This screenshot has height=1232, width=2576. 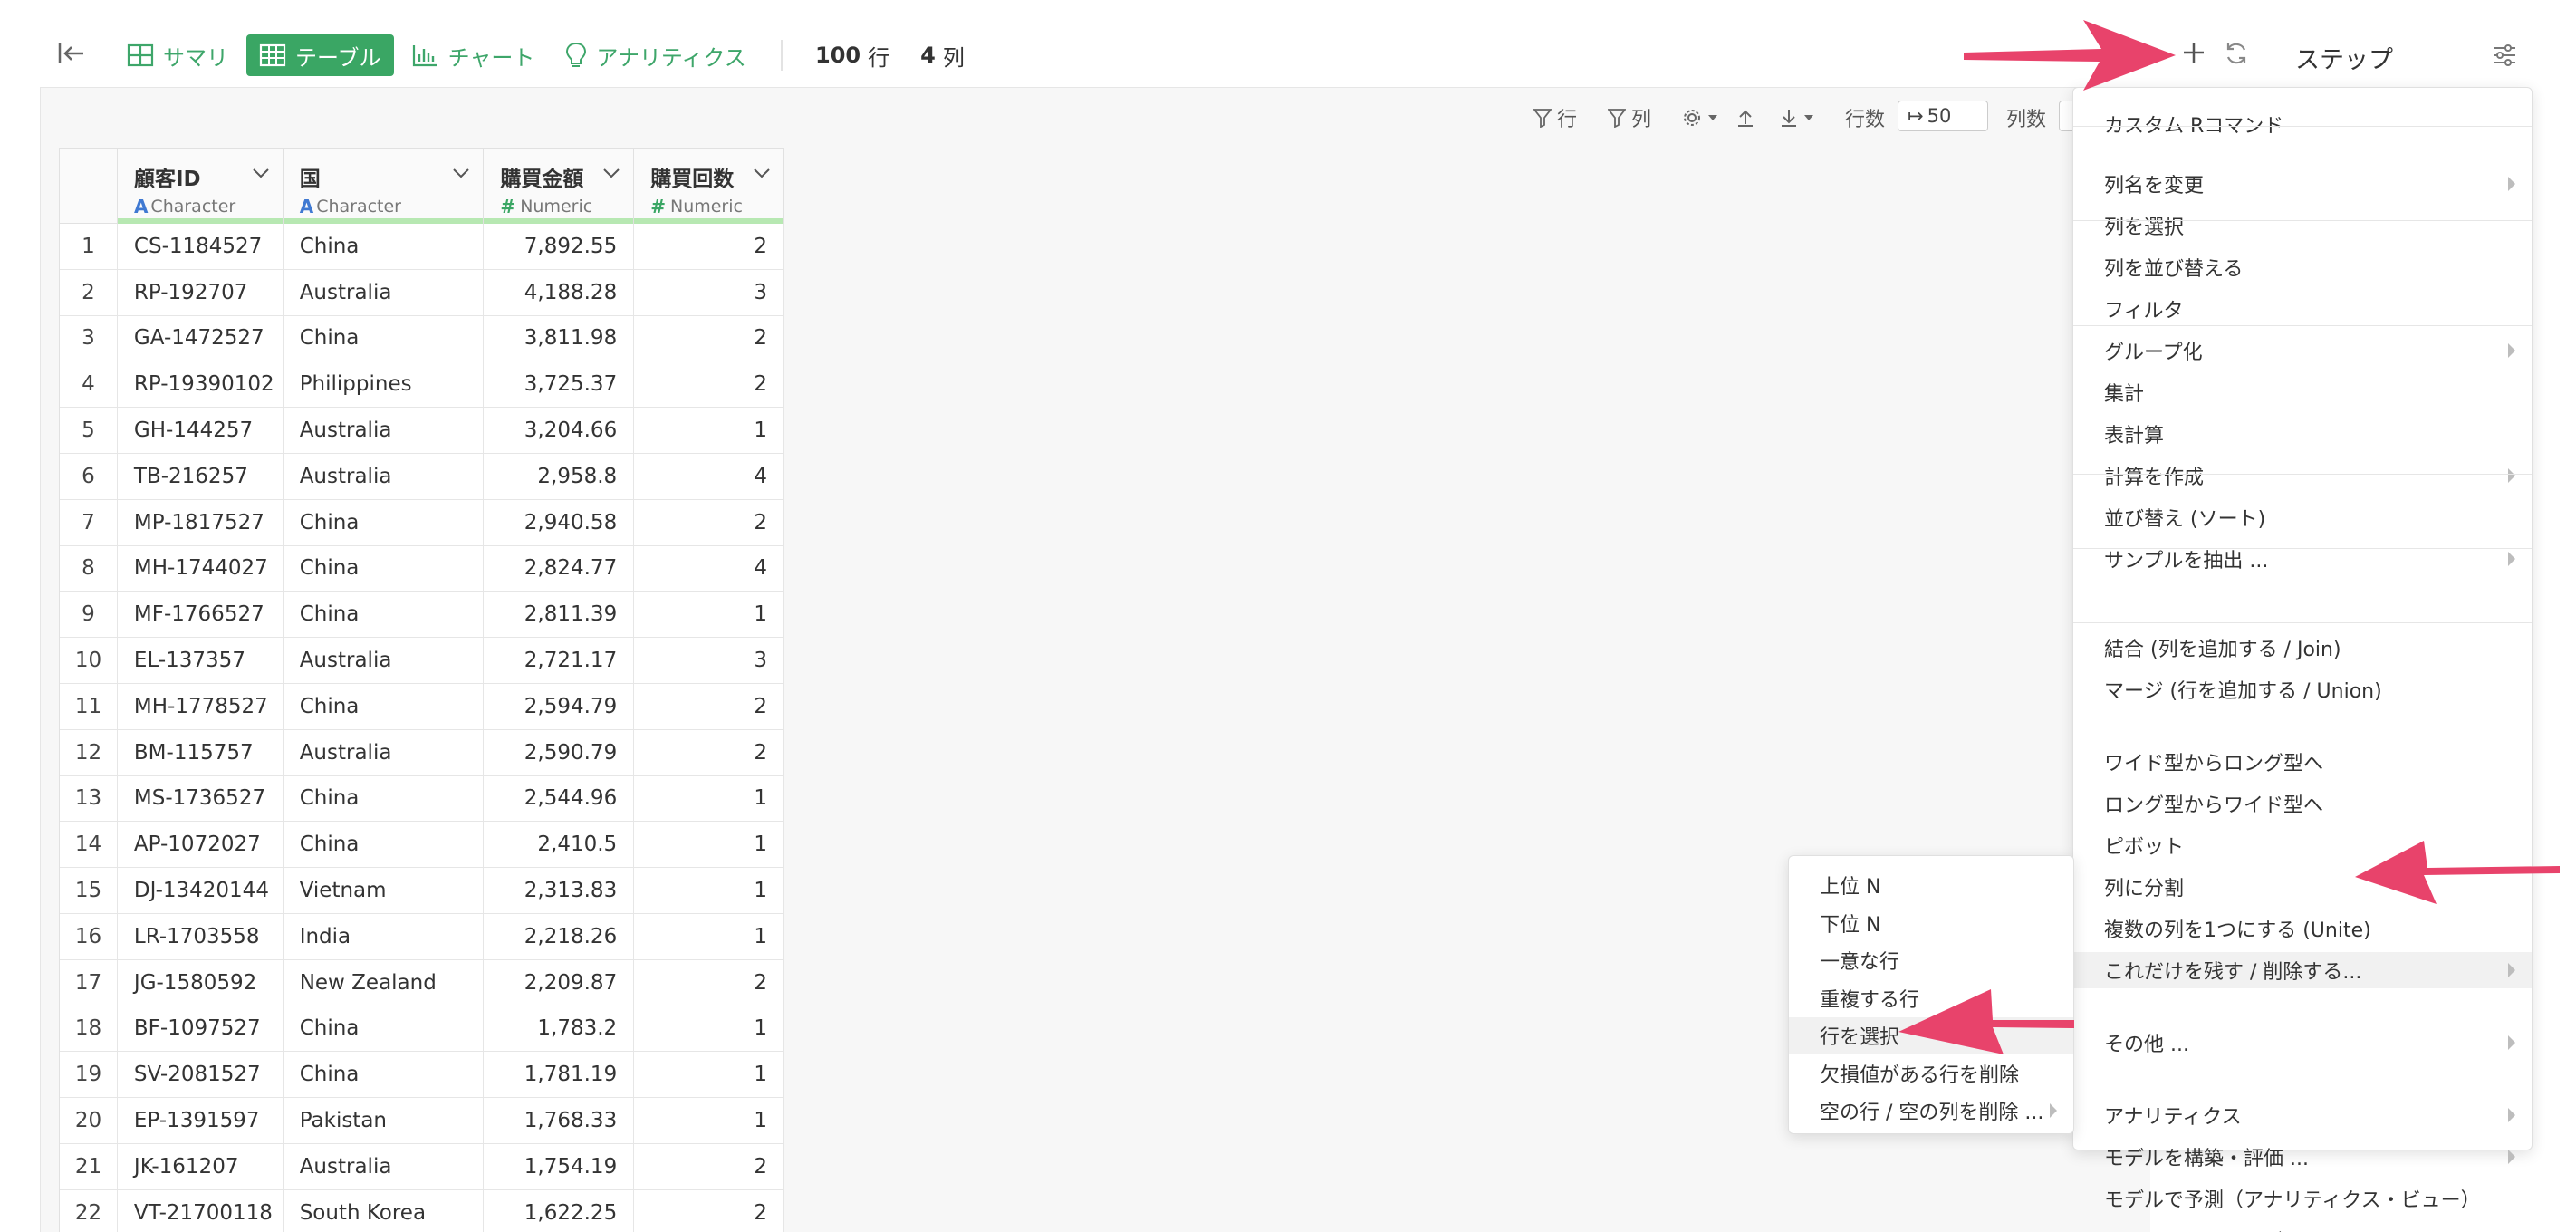 I want to click on menu-item: 結合 (列を追加する / Join), so click(x=2302, y=648).